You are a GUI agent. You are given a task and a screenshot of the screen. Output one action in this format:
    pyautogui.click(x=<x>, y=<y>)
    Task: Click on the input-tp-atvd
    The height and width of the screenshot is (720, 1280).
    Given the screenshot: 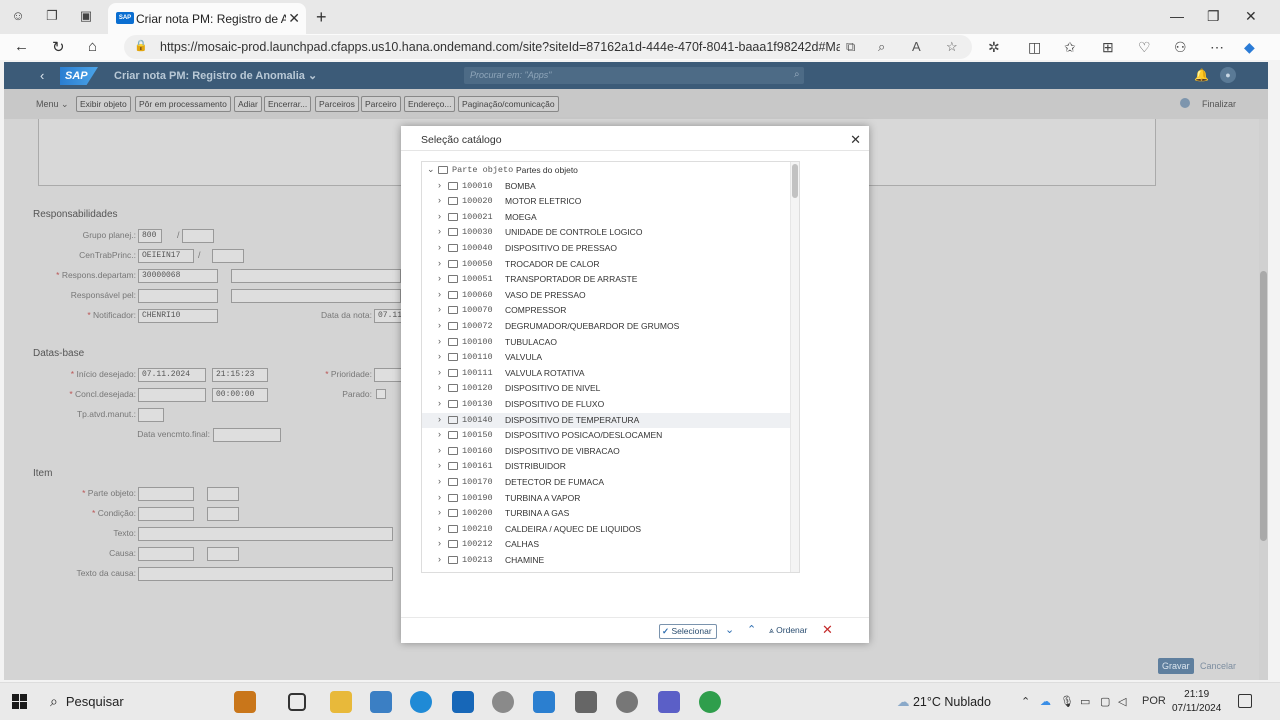 What is the action you would take?
    pyautogui.click(x=151, y=415)
    